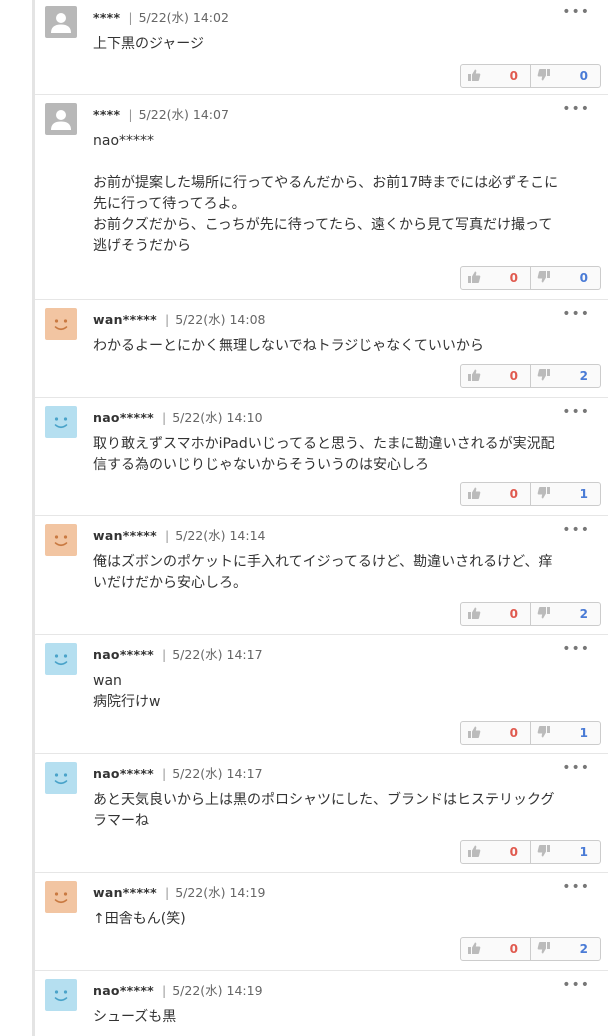 The image size is (608, 1036). I want to click on comment-meta: wan***** | 5/22(水) 14:14, so click(179, 534).